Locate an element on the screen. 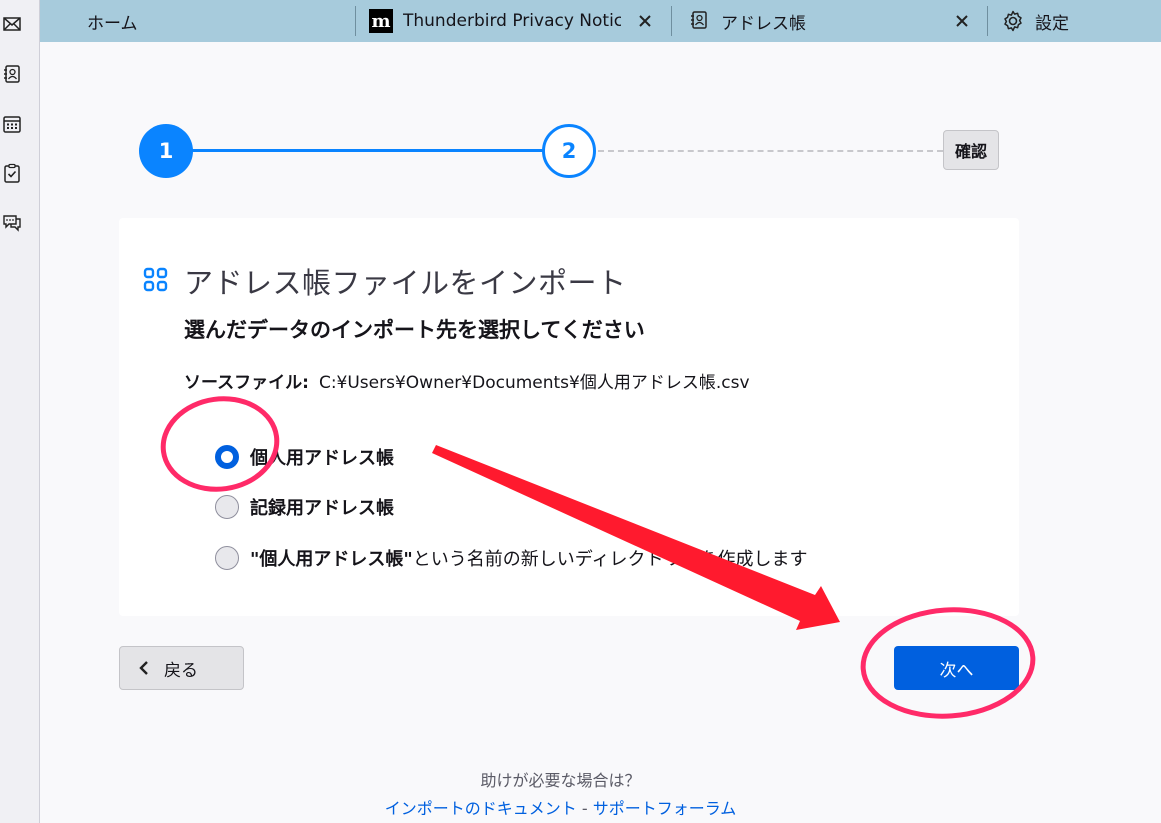 The image size is (1161, 823). step-2-indicator: 2 is located at coordinates (569, 151).